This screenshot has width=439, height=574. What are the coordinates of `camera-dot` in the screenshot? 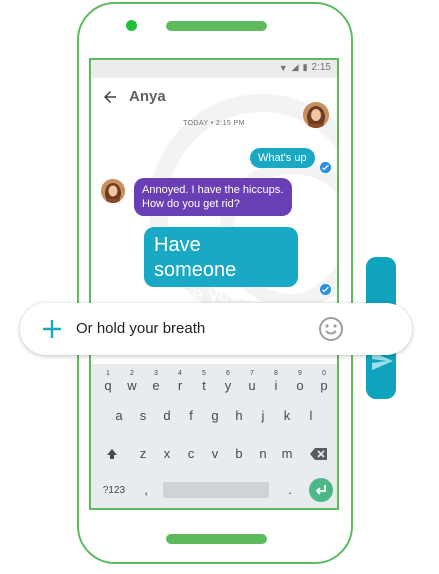 It's located at (131, 25).